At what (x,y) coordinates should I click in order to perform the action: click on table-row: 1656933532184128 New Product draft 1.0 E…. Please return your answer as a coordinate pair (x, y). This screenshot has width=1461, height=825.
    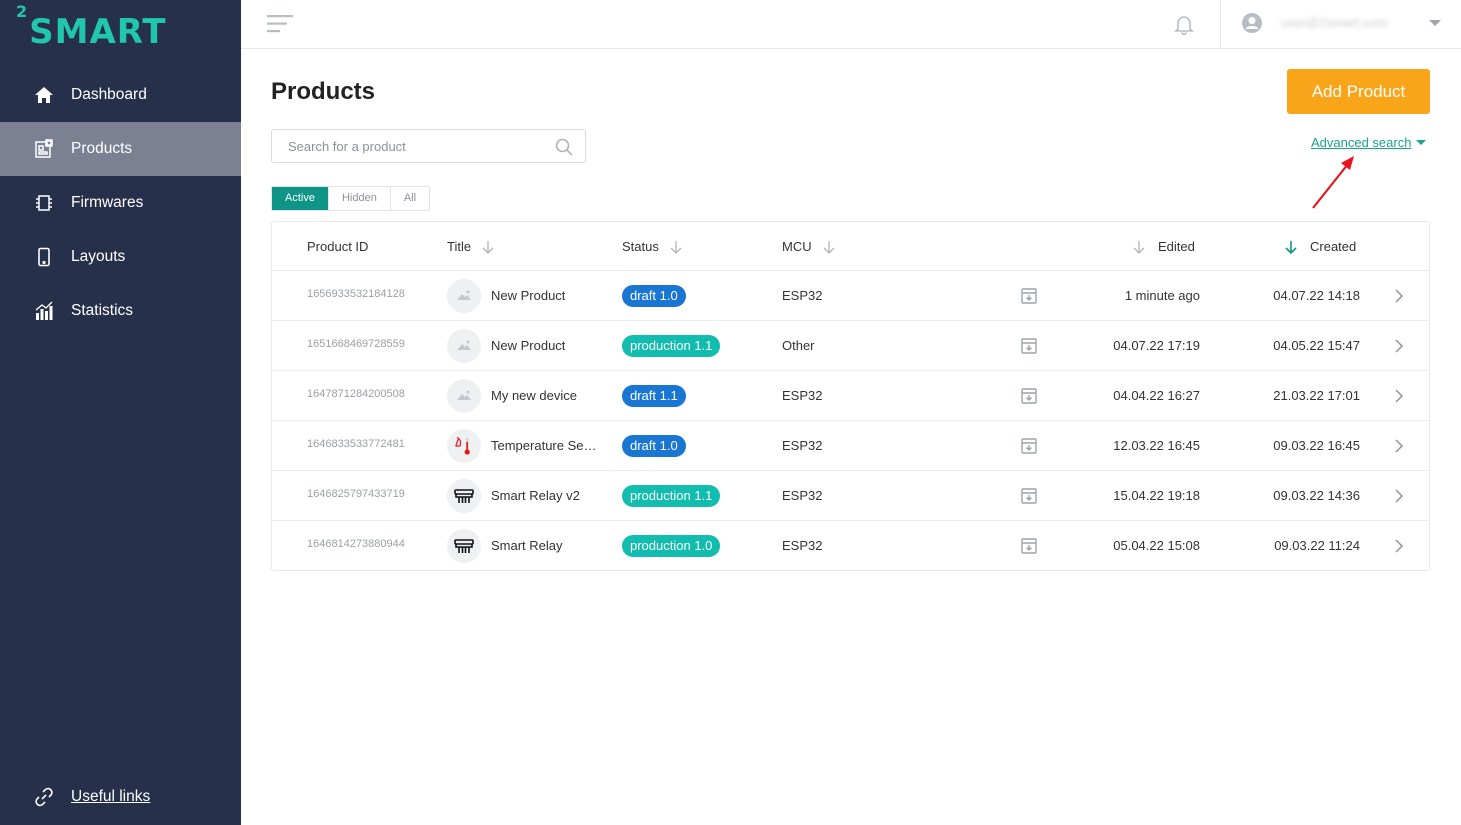
    Looking at the image, I should click on (850, 296).